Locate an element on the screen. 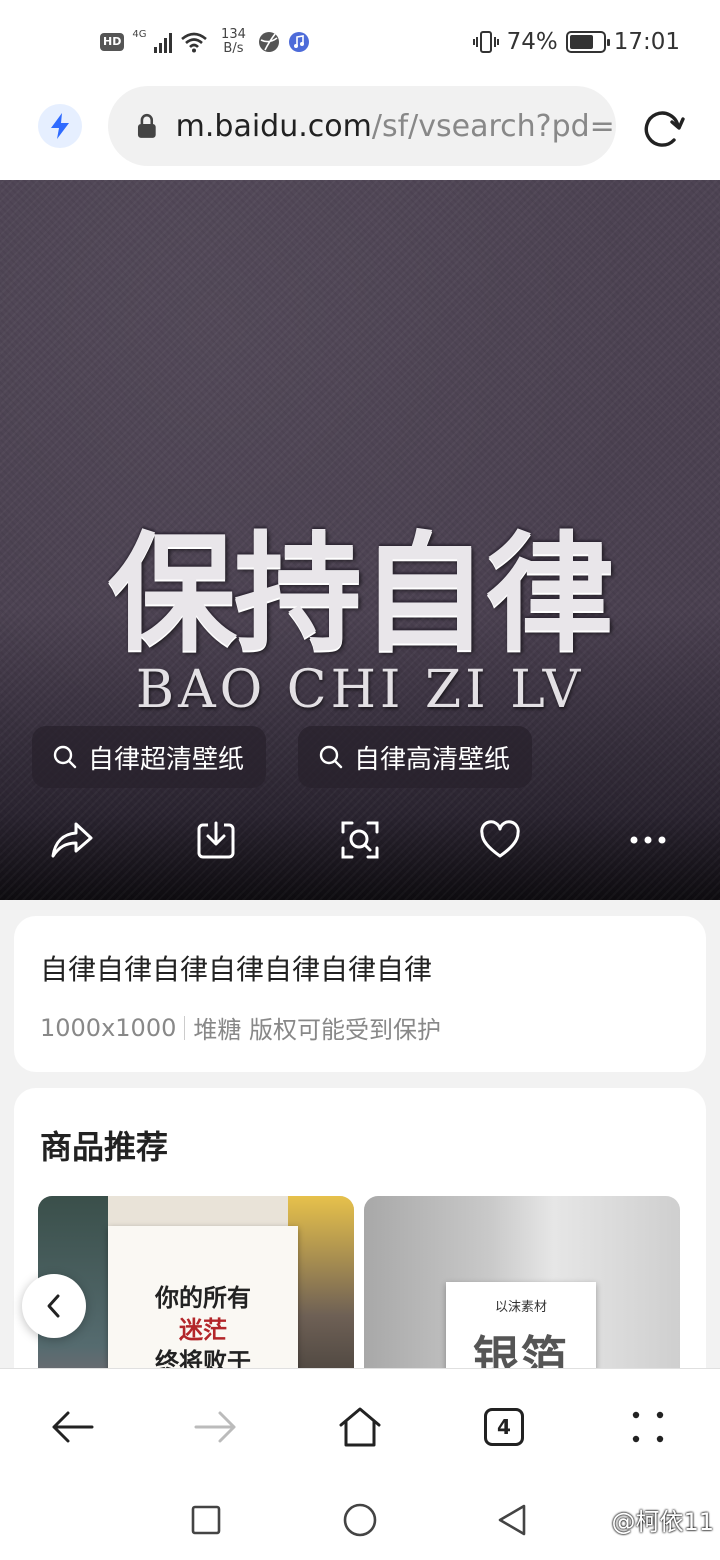 Image resolution: width=720 pixels, height=1560 pixels. browser-bottom-nav: 4 is located at coordinates (360, 1424).